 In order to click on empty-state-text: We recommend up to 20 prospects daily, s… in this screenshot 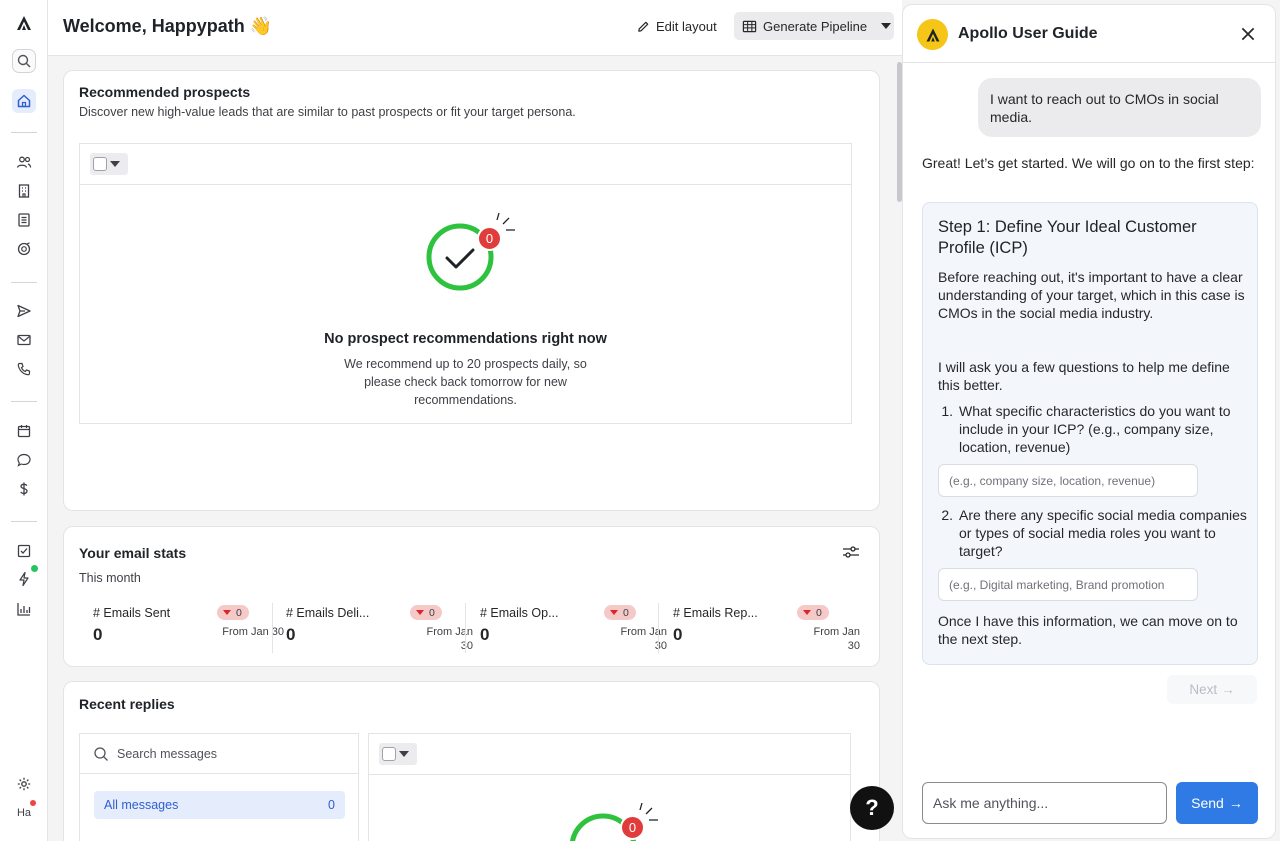, I will do `click(465, 382)`.